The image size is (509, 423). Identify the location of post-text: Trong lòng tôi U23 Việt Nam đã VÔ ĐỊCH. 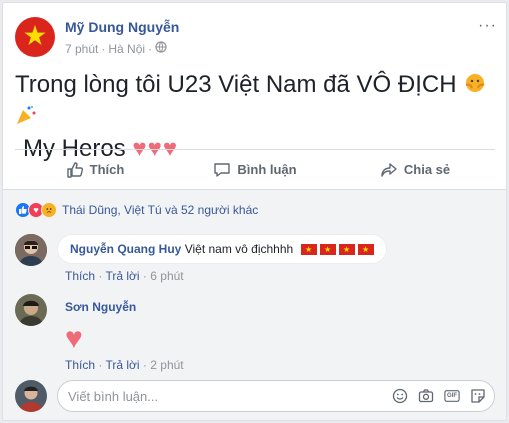
(236, 84).